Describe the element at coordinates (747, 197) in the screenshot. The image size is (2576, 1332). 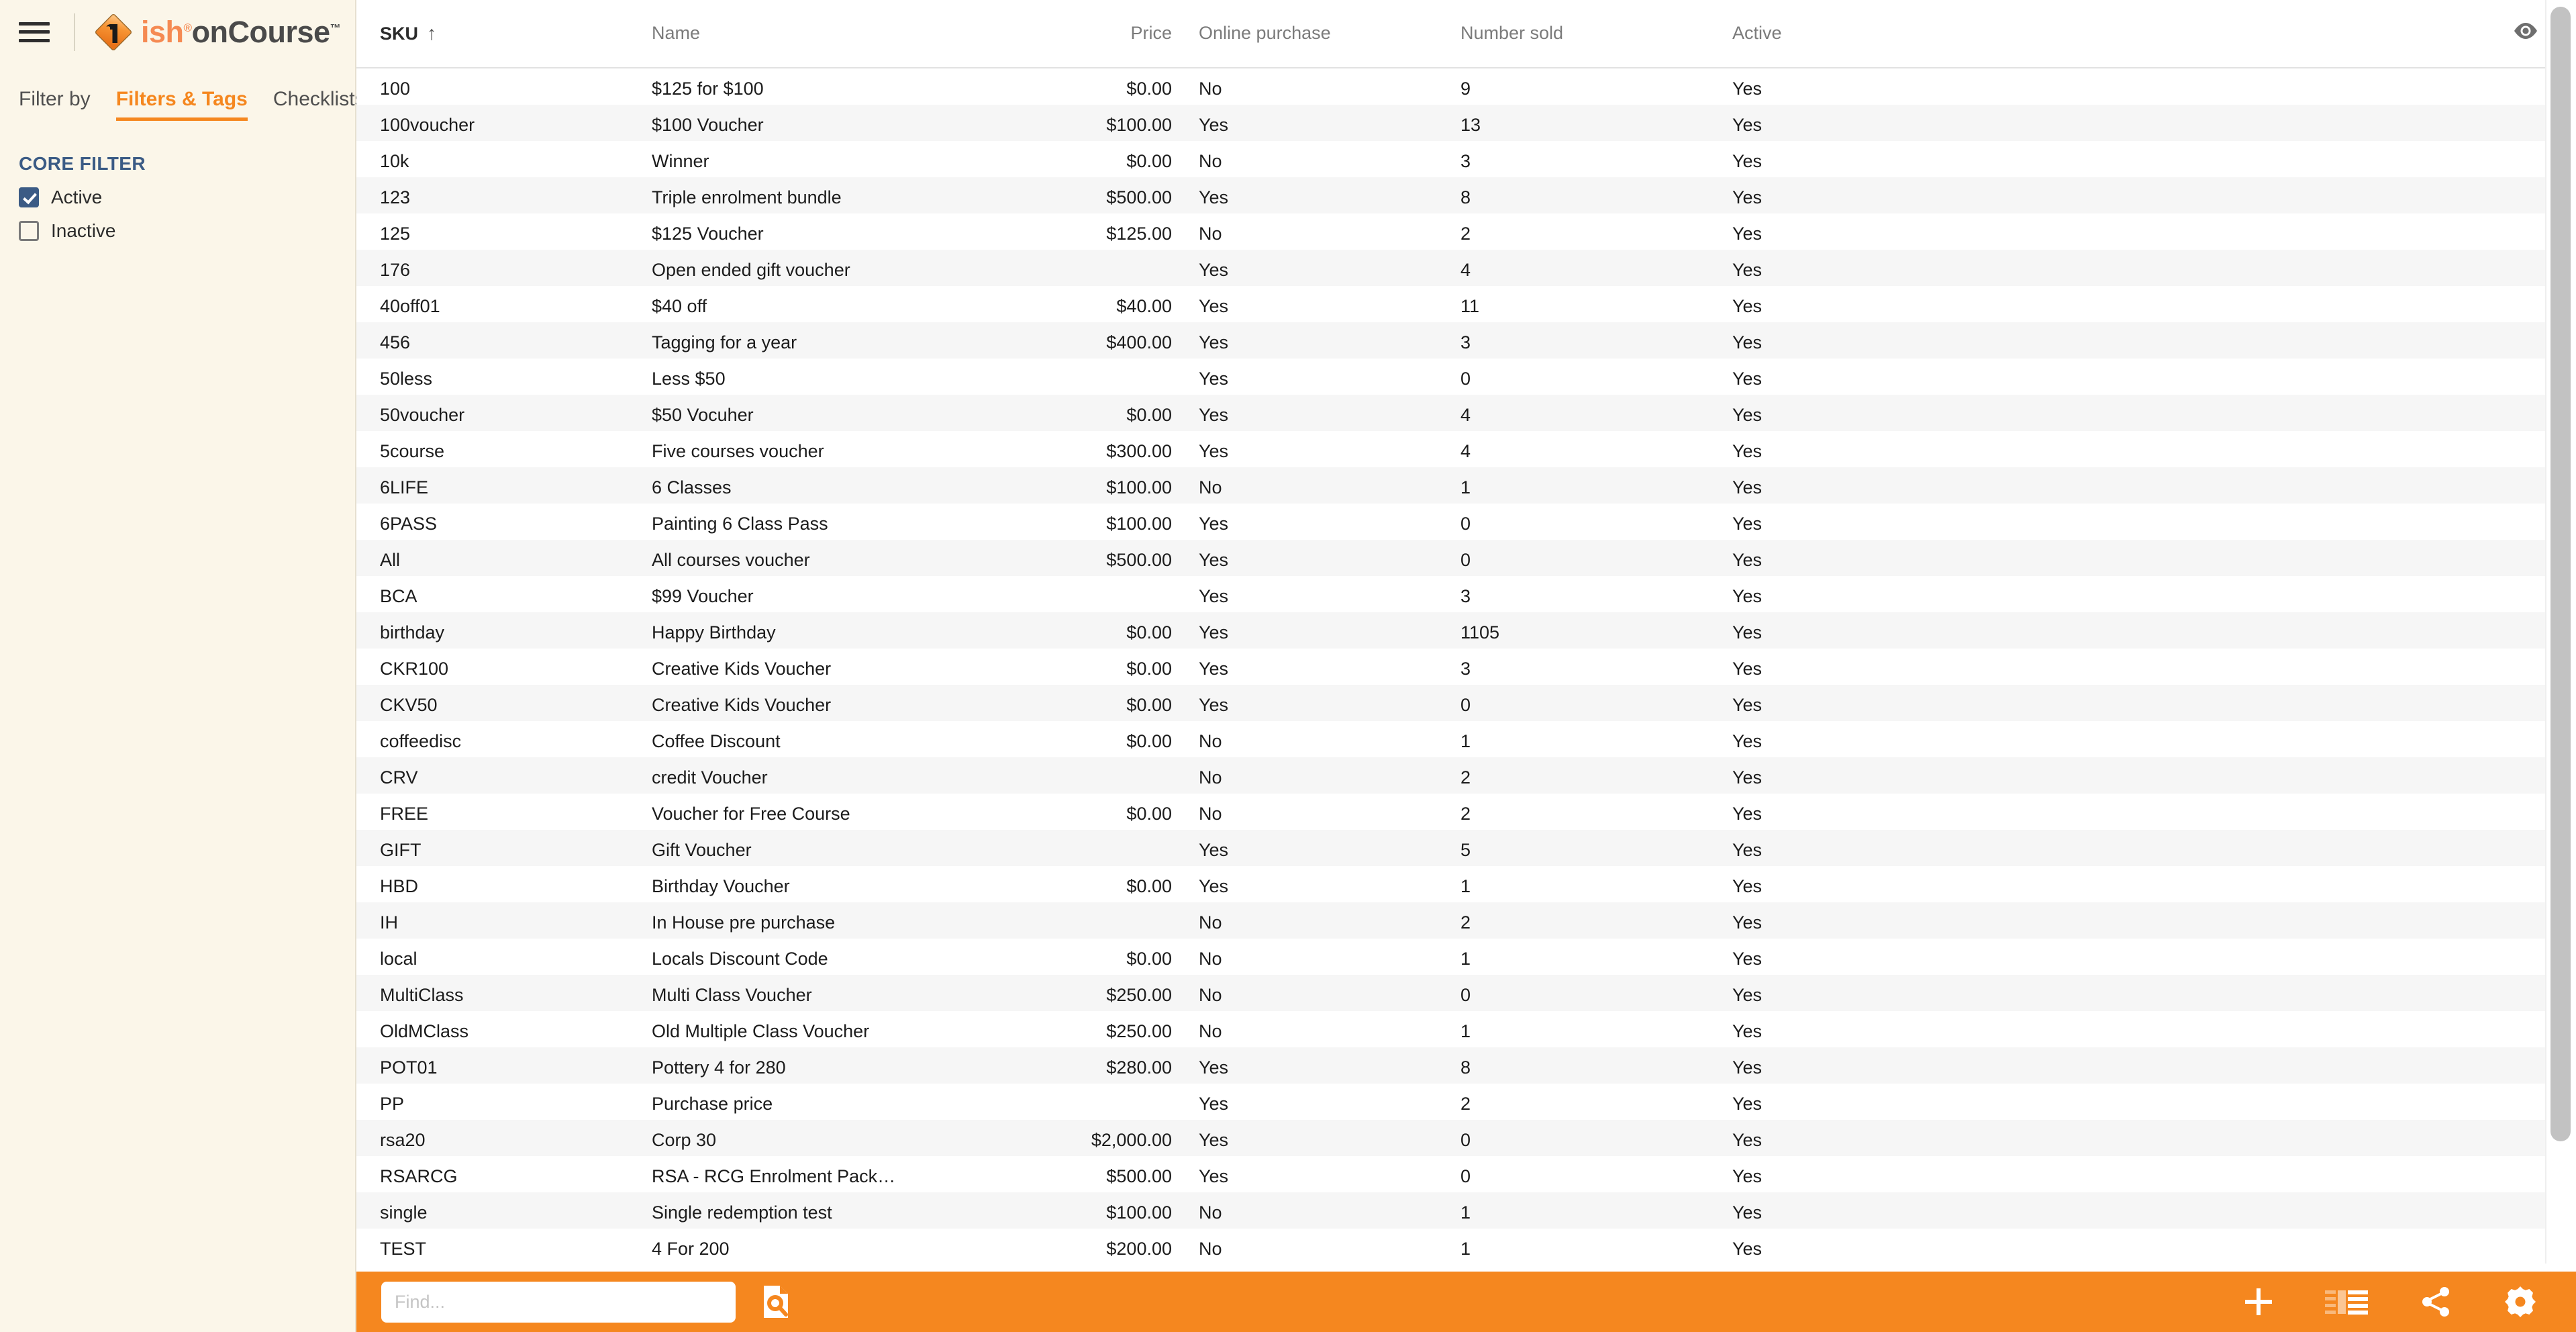
I see `cell-name: Triple enrolment bundle` at that location.